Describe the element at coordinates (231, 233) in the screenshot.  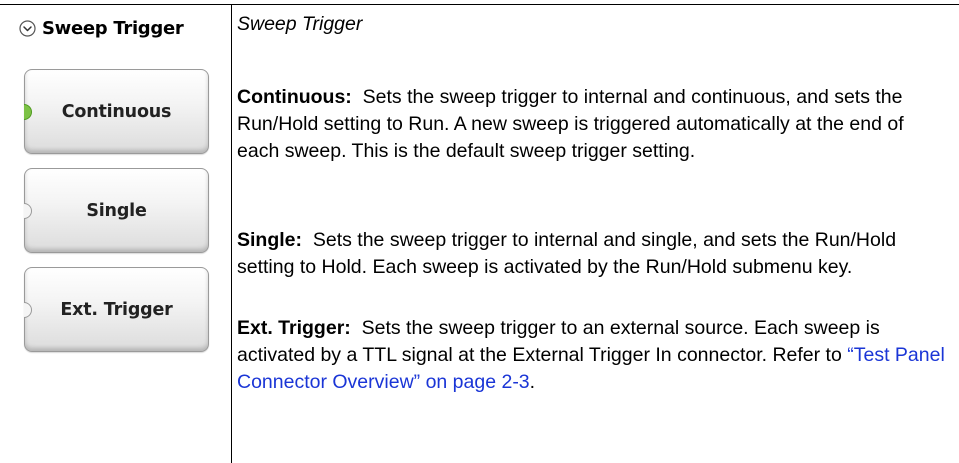
I see `column-divider` at that location.